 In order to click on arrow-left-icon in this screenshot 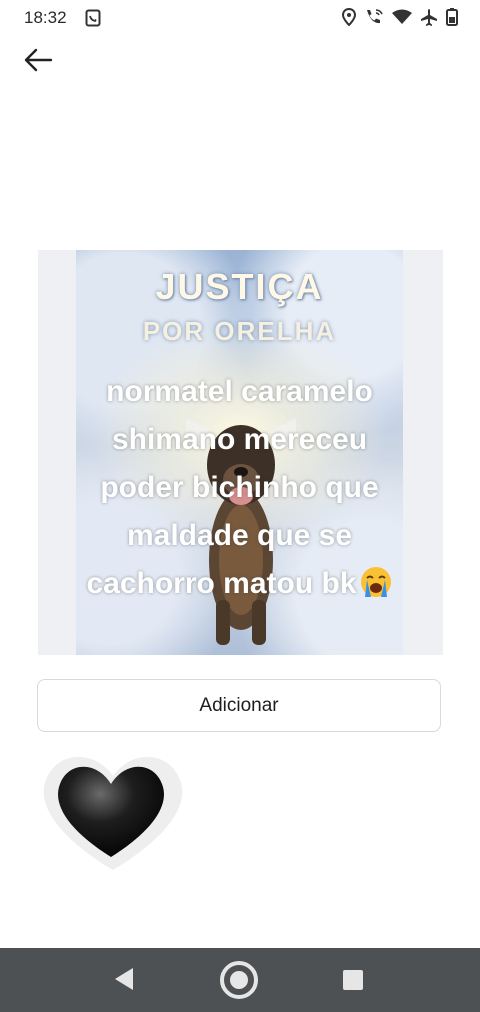, I will do `click(38, 60)`.